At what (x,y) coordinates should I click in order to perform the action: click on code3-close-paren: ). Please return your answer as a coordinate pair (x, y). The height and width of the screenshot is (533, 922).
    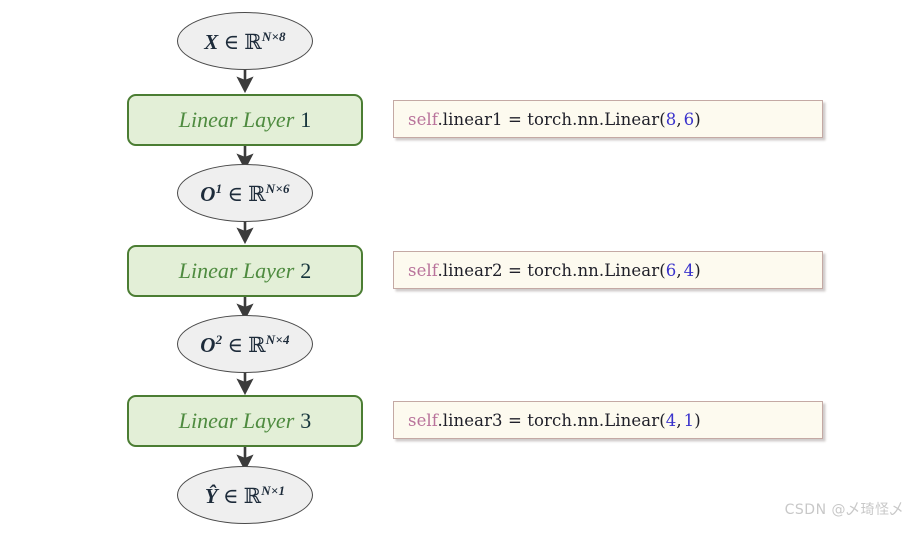
    Looking at the image, I should click on (697, 420).